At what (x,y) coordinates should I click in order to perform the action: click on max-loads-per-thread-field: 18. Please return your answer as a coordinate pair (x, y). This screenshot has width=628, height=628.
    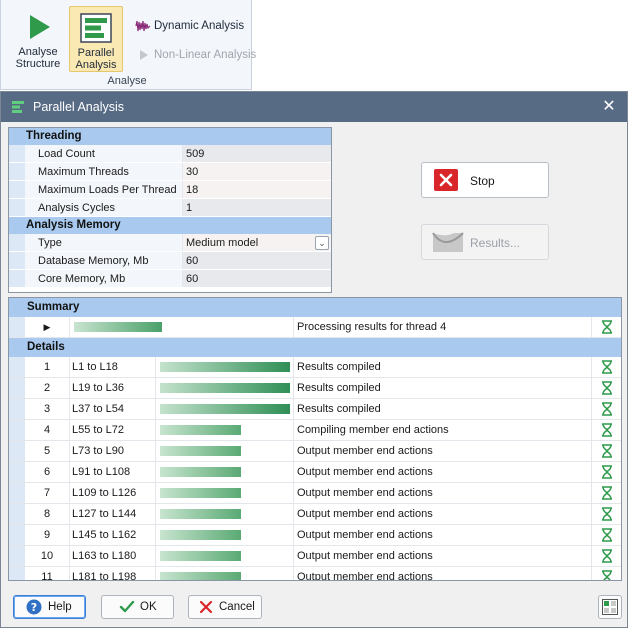
    Looking at the image, I should click on (257, 189).